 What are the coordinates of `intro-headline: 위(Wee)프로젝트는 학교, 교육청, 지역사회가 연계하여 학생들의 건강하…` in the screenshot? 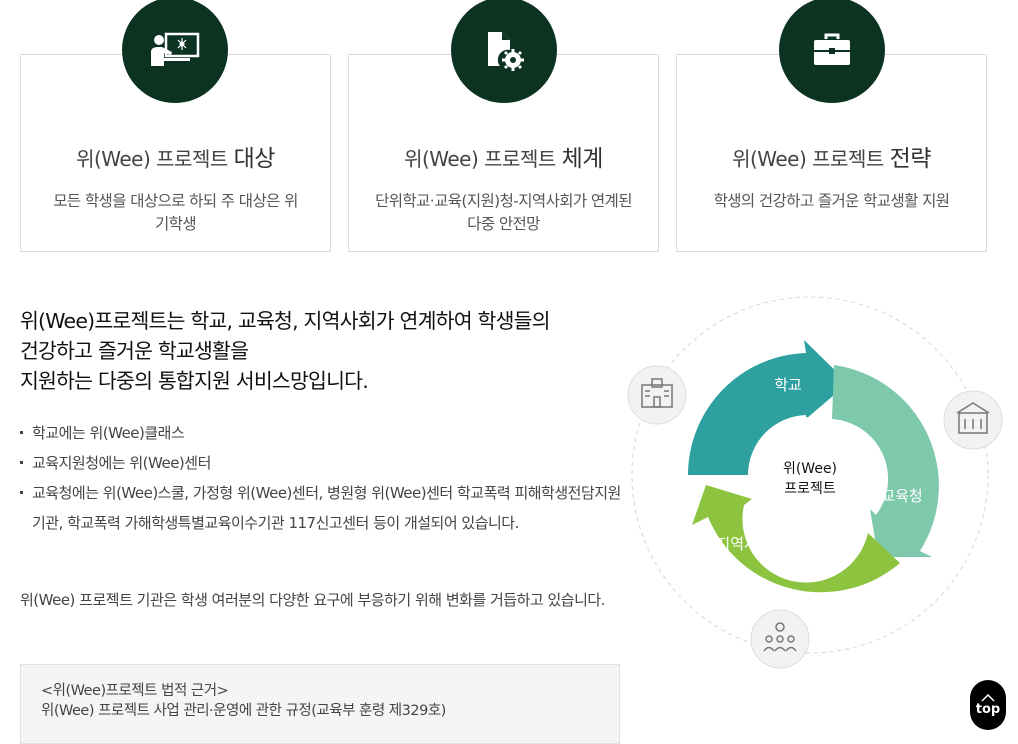 It's located at (325, 351).